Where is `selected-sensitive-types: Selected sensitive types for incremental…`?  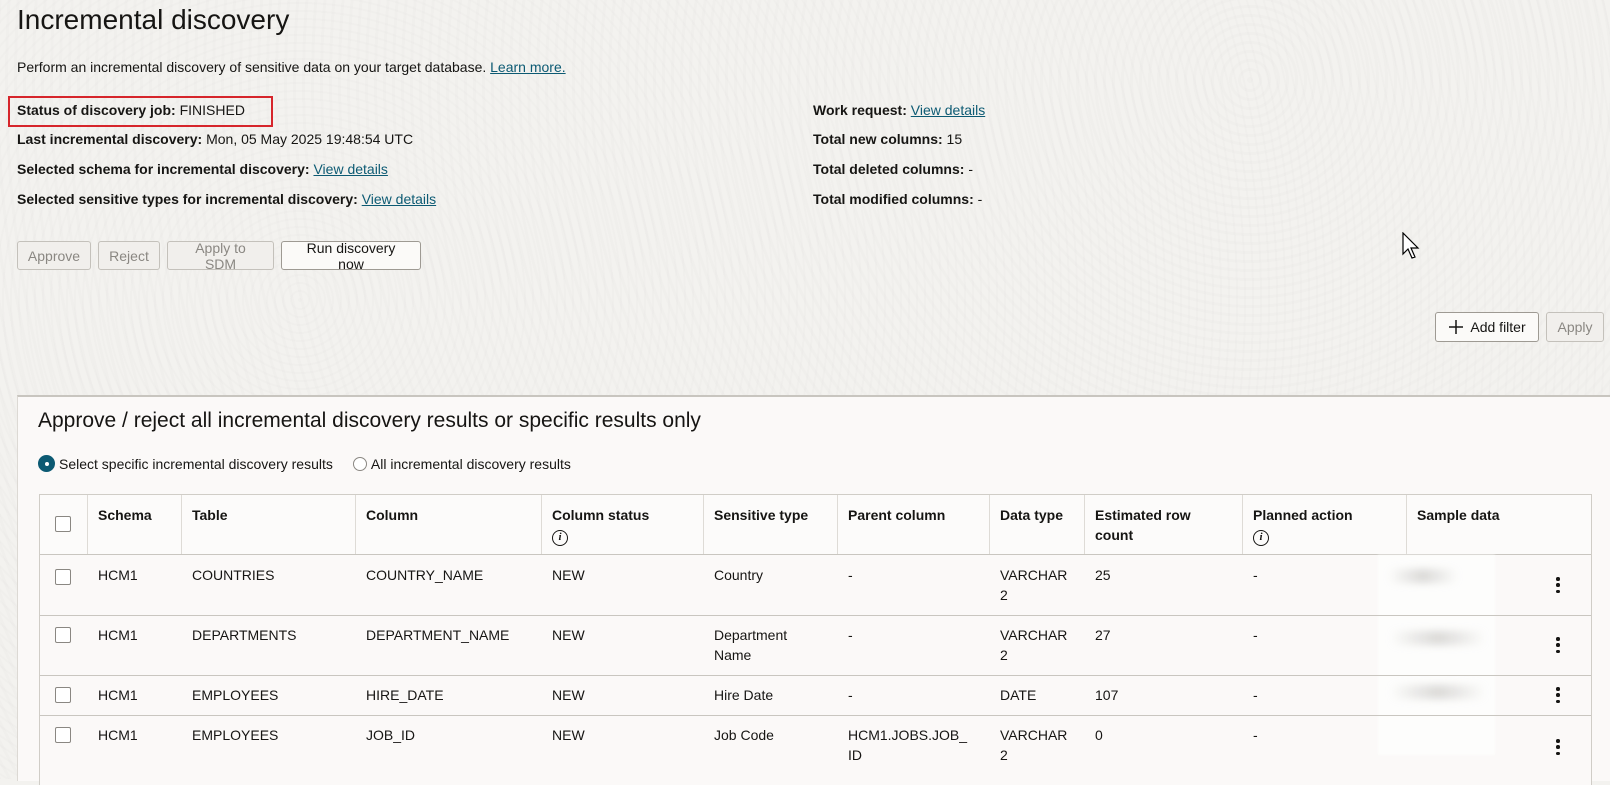 selected-sensitive-types: Selected sensitive types for incremental… is located at coordinates (226, 199).